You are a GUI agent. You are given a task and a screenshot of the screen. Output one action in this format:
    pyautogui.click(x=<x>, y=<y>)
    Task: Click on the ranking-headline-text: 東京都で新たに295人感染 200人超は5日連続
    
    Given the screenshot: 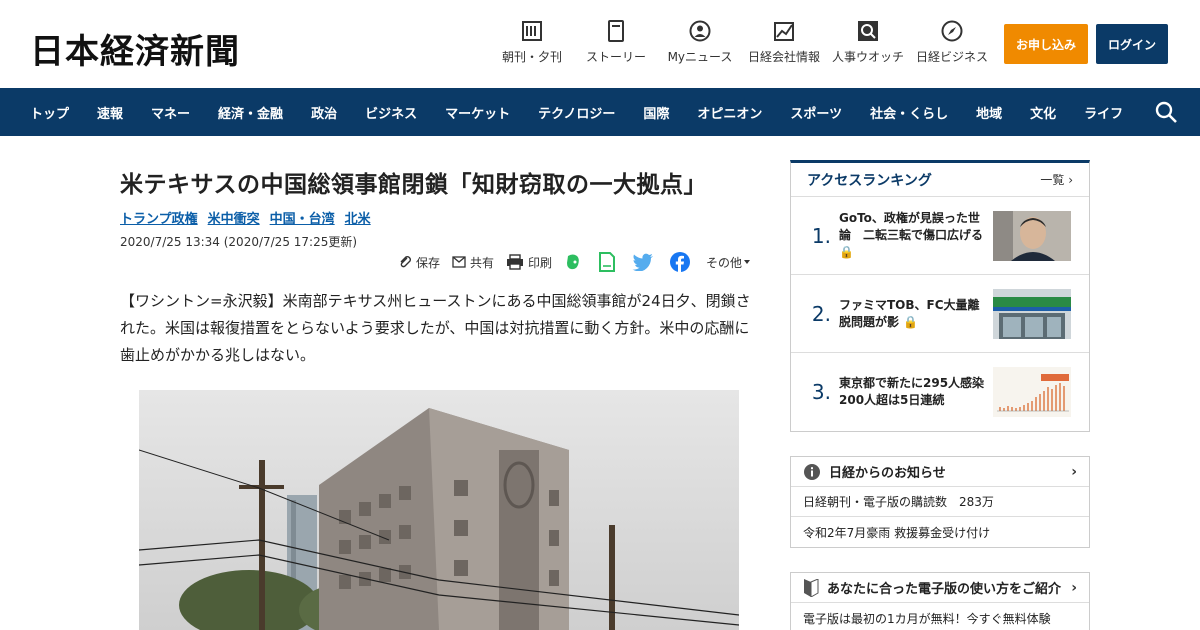 What is the action you would take?
    pyautogui.click(x=918, y=391)
    